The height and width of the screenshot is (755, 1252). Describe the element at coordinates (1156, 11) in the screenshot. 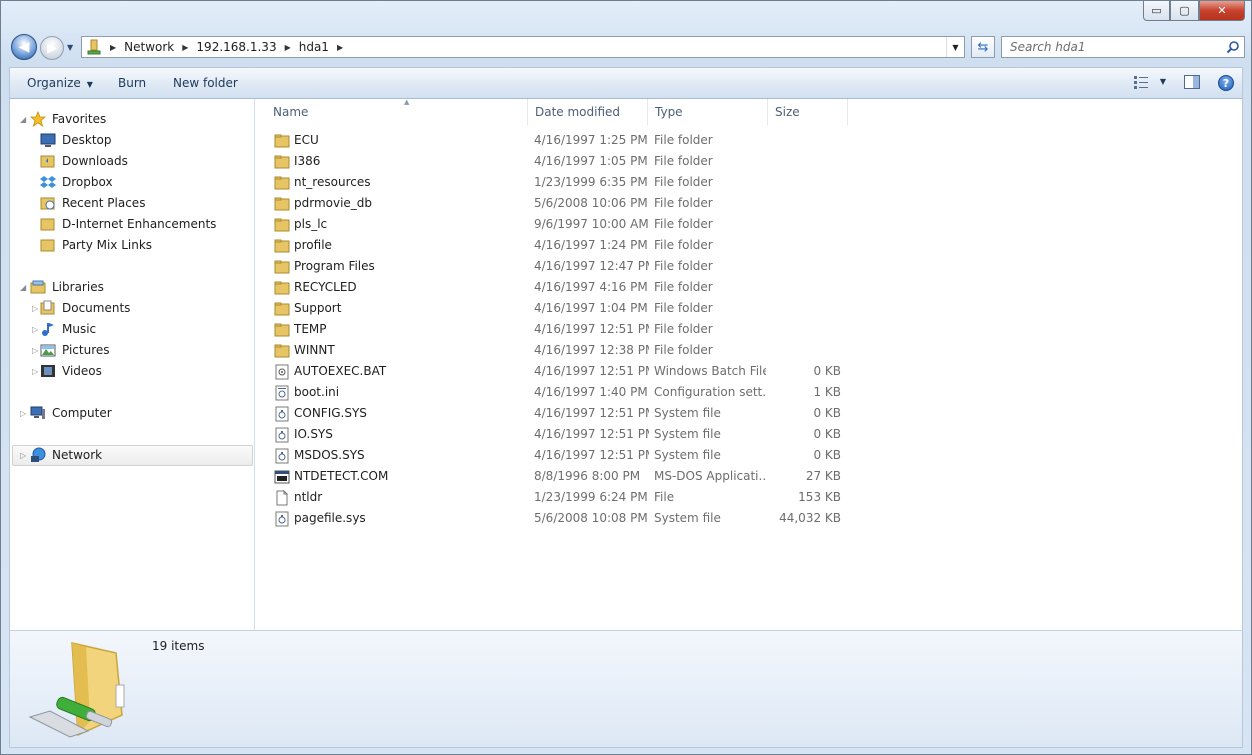

I see `minimize-button: ▭` at that location.